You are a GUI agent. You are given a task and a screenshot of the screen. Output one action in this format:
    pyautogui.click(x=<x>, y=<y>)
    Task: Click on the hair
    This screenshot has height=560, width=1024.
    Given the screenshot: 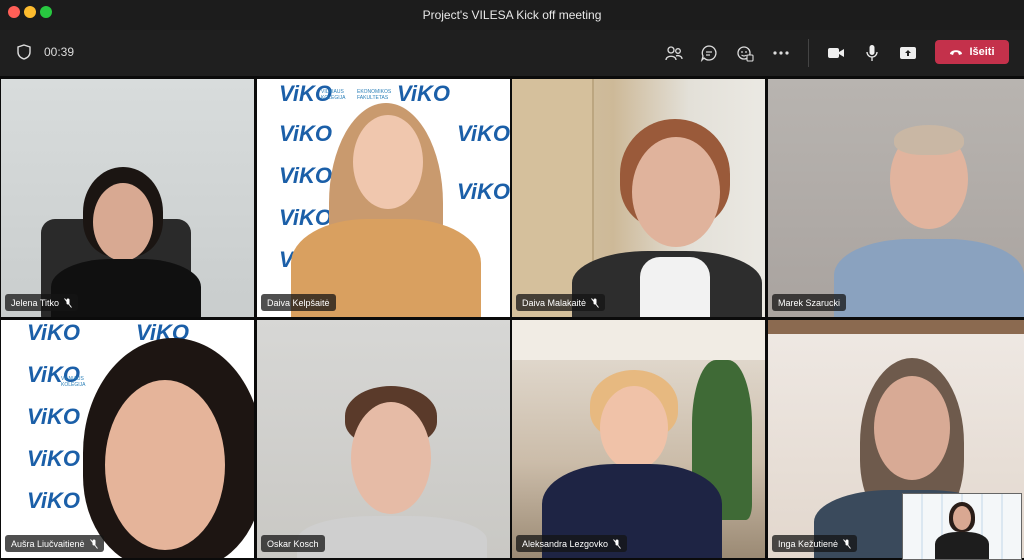 What is the action you would take?
    pyautogui.click(x=929, y=140)
    